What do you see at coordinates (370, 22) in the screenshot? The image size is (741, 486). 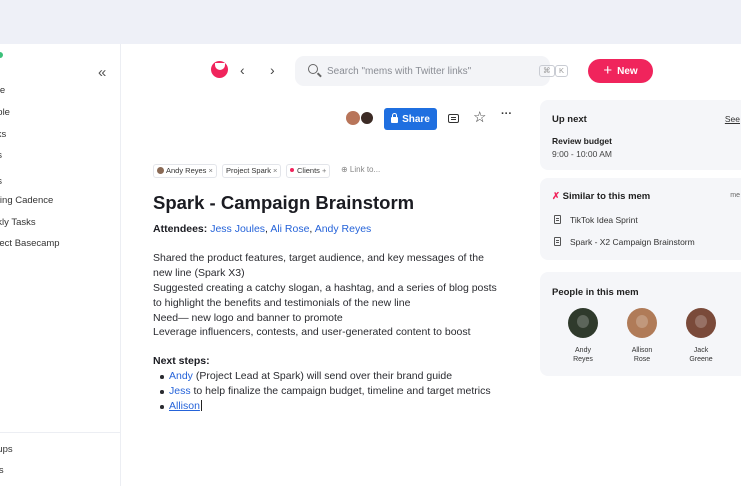 I see `top-band` at bounding box center [370, 22].